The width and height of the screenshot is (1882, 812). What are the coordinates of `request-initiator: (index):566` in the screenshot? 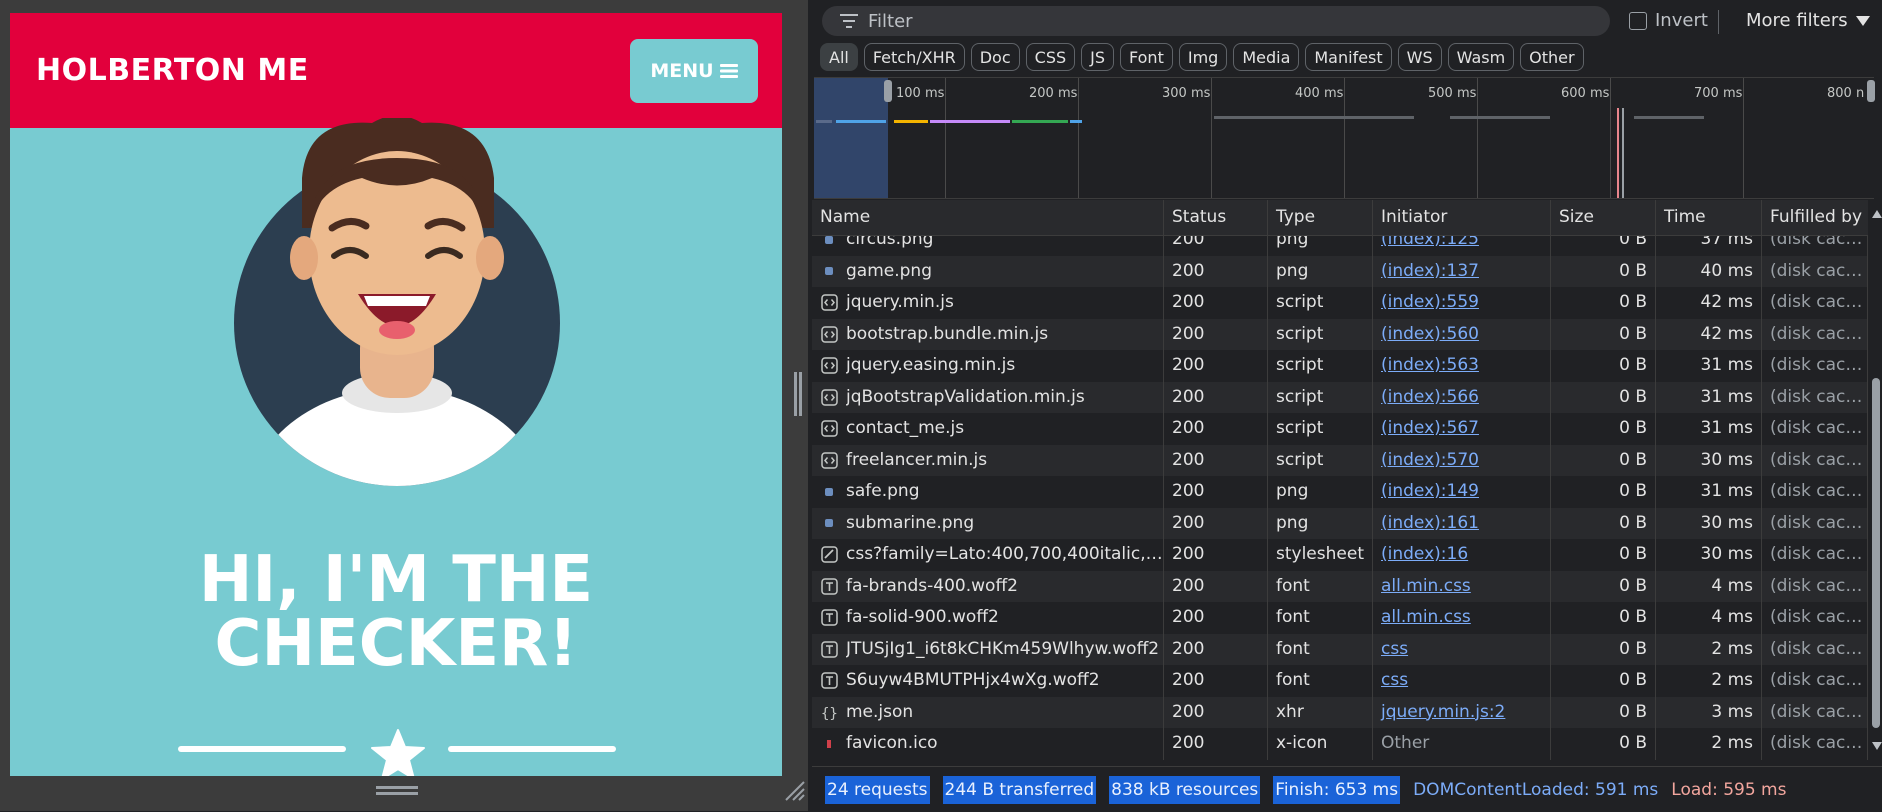 It's located at (1462, 397).